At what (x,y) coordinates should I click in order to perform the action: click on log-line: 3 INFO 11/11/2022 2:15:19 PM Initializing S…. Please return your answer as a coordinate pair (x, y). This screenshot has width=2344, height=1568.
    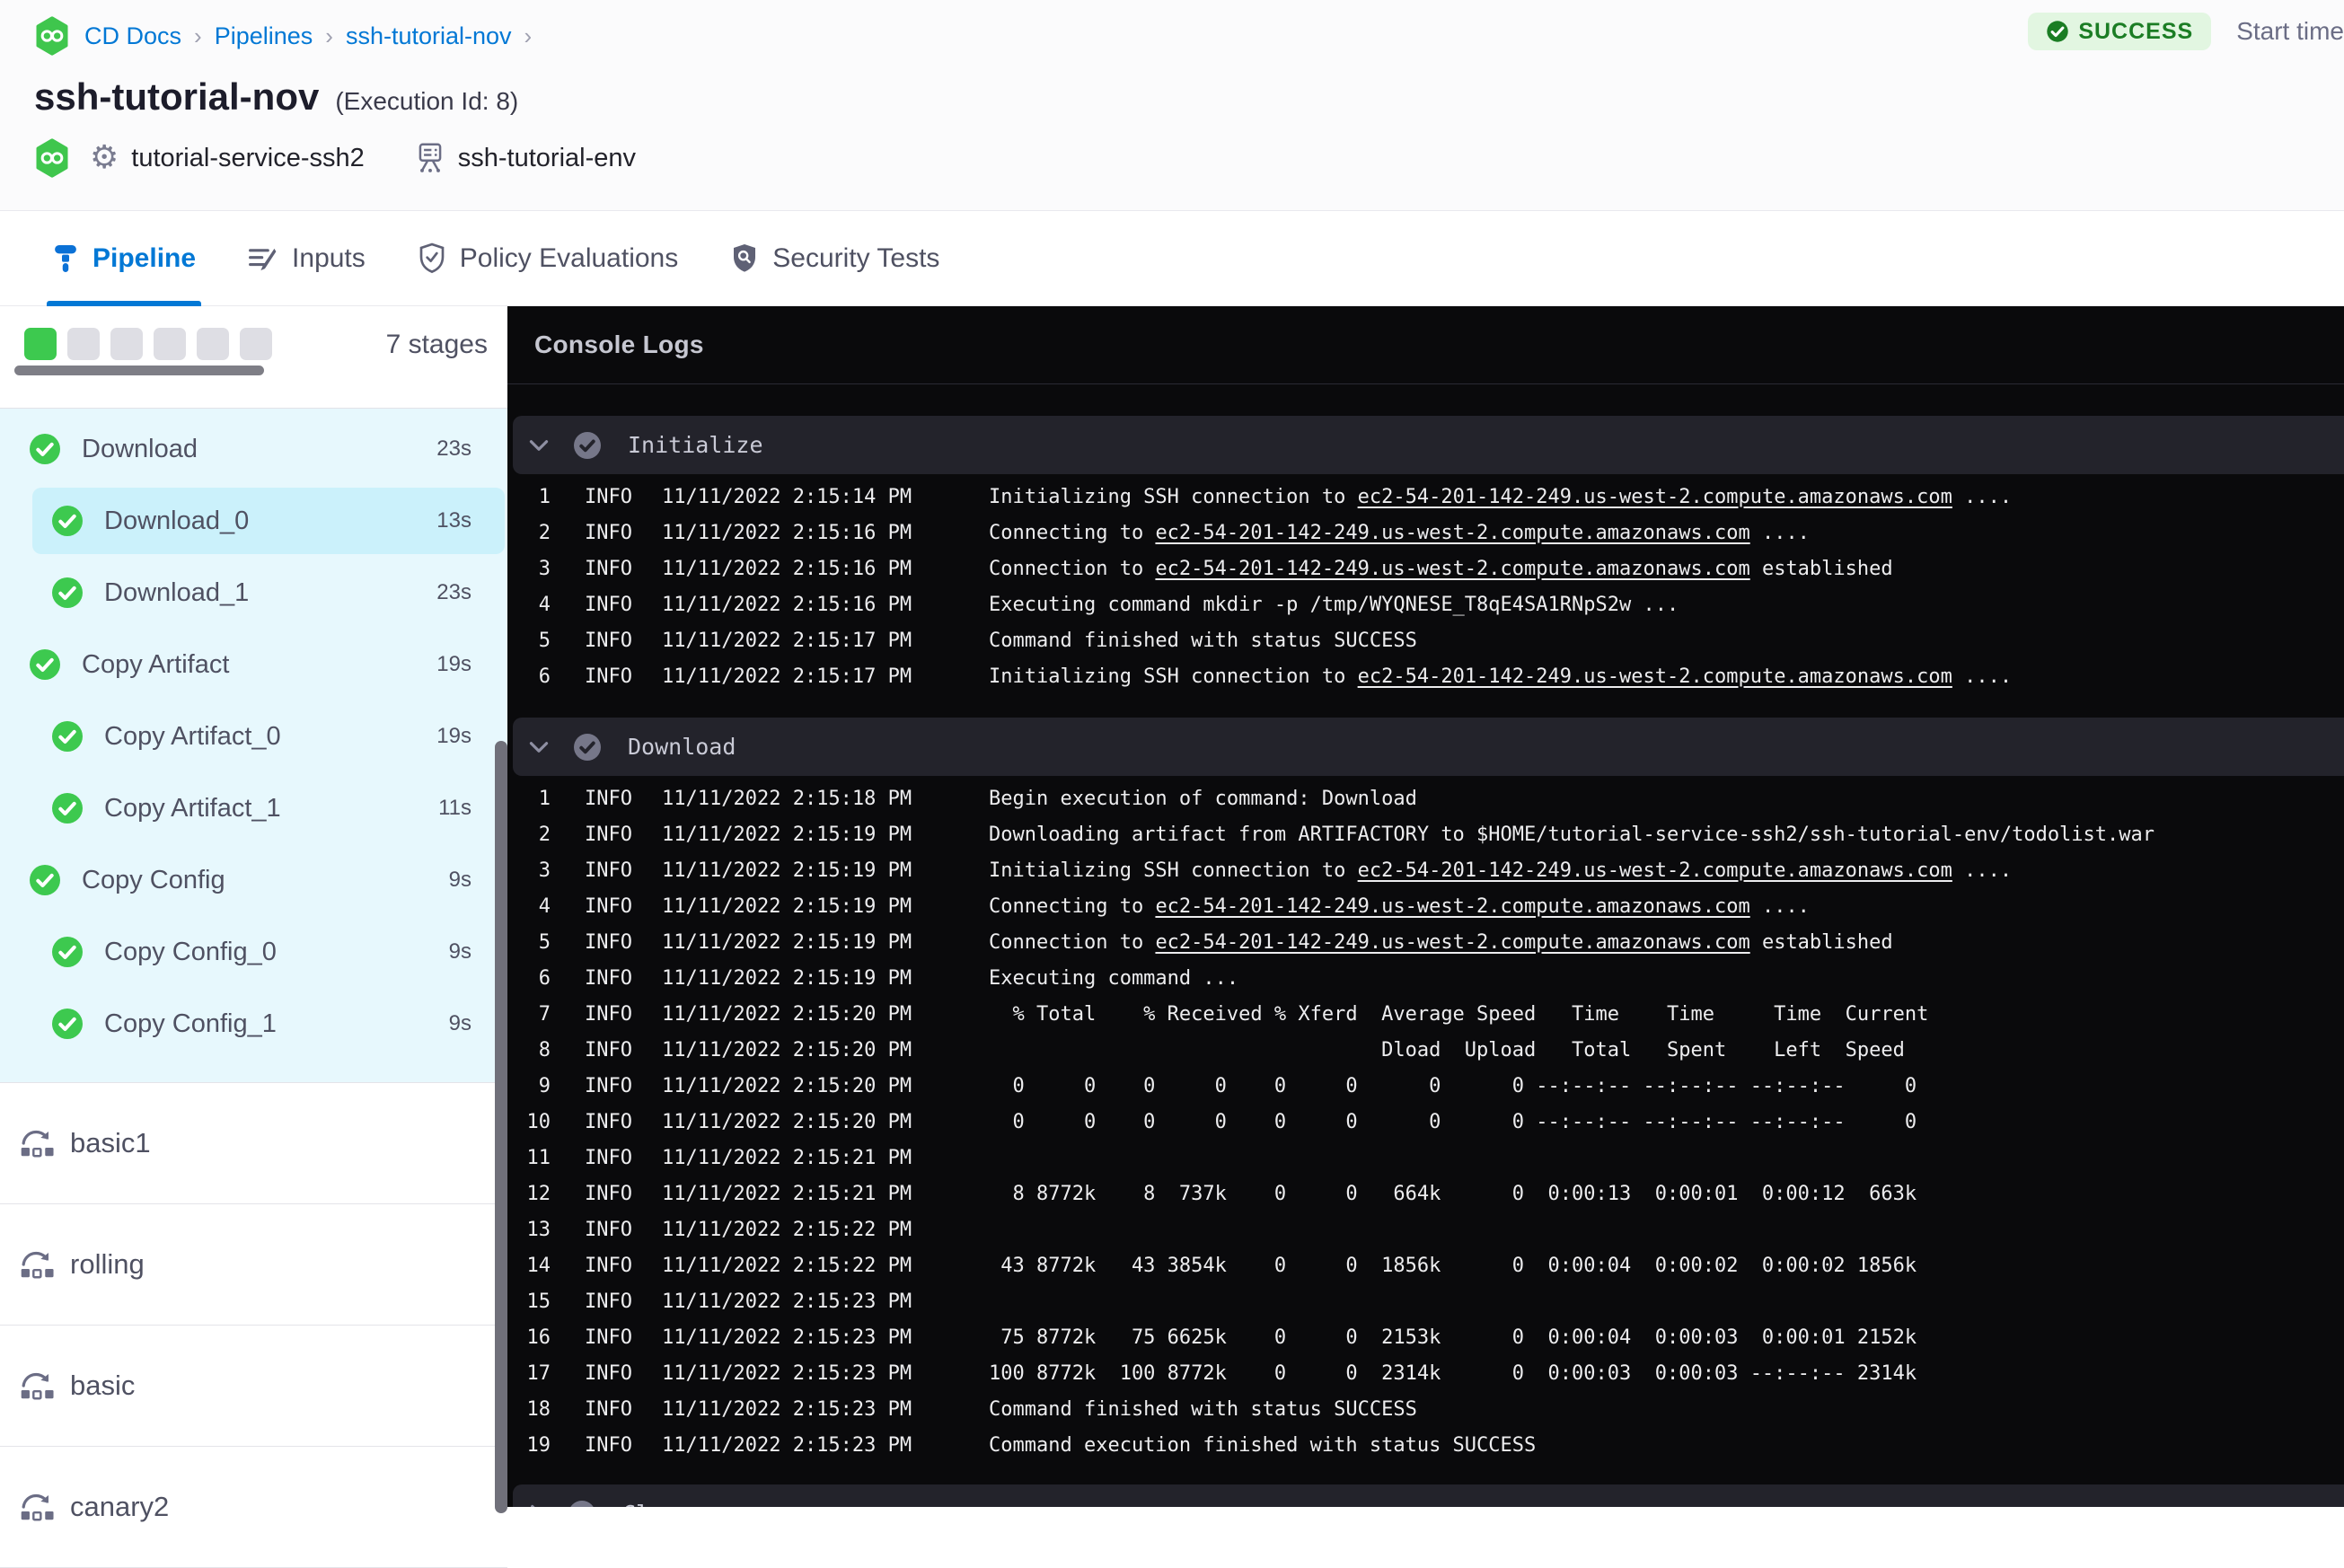
    Looking at the image, I should click on (1425, 870).